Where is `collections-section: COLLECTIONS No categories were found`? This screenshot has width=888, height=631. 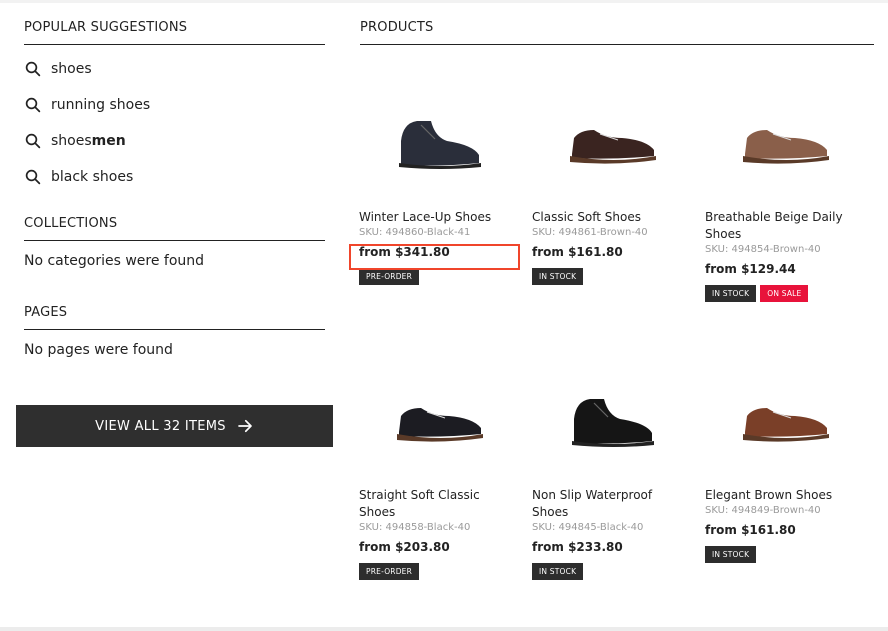
collections-section: COLLECTIONS No categories were found is located at coordinates (174, 242).